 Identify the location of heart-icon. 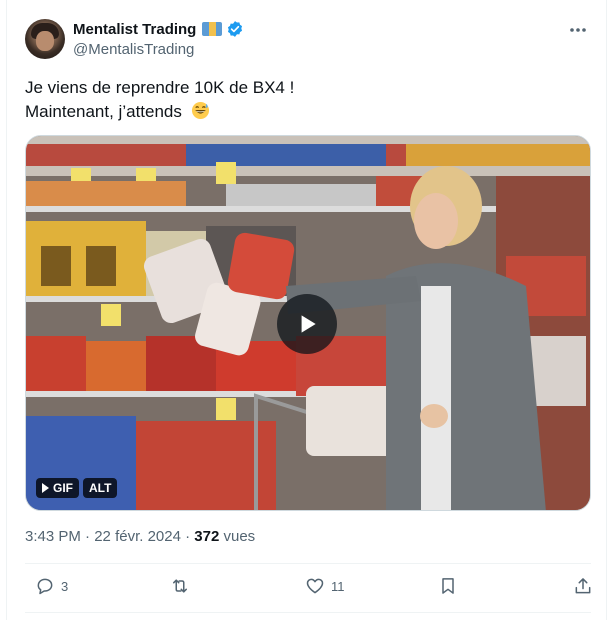
(315, 586).